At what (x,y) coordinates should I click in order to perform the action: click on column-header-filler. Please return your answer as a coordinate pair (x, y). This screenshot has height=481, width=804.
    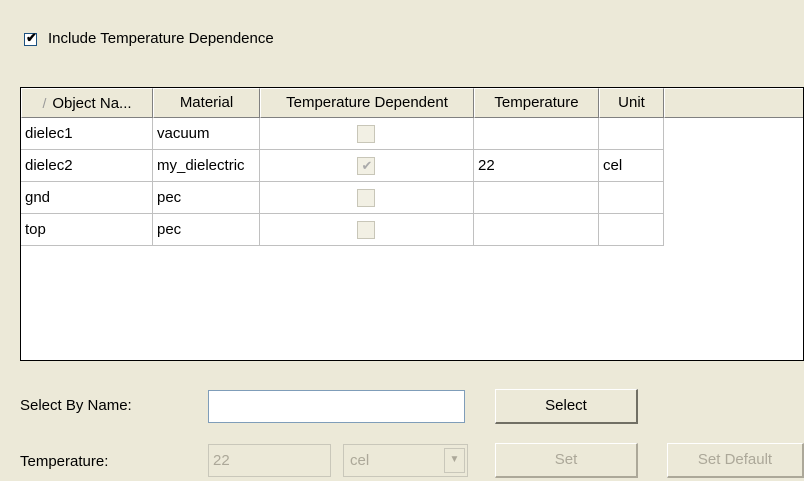
    Looking at the image, I should click on (733, 103).